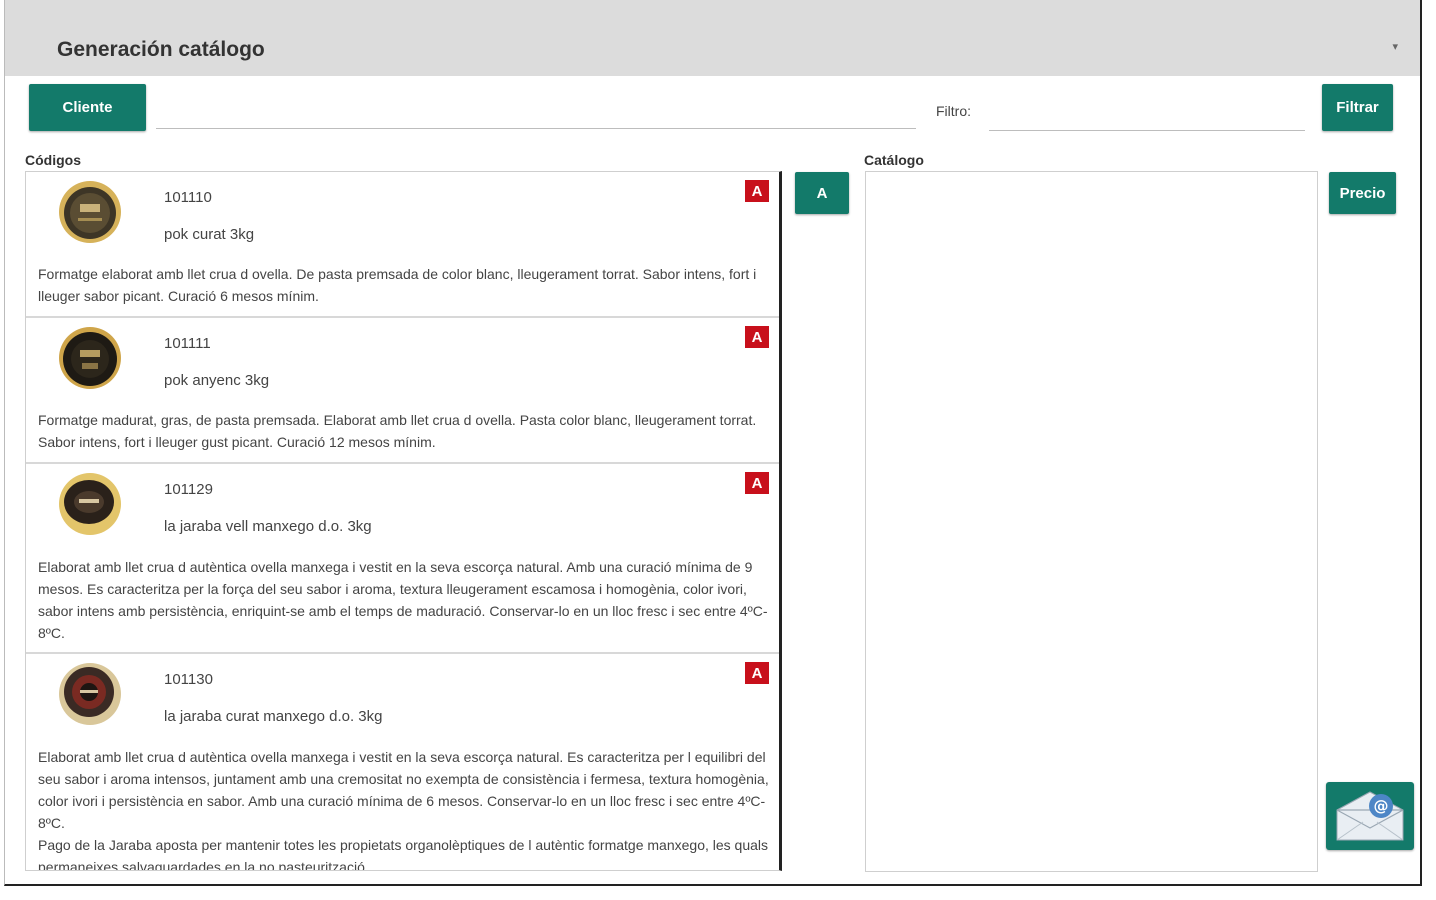 The image size is (1436, 900). I want to click on add-to-catalog-label: A, so click(822, 193).